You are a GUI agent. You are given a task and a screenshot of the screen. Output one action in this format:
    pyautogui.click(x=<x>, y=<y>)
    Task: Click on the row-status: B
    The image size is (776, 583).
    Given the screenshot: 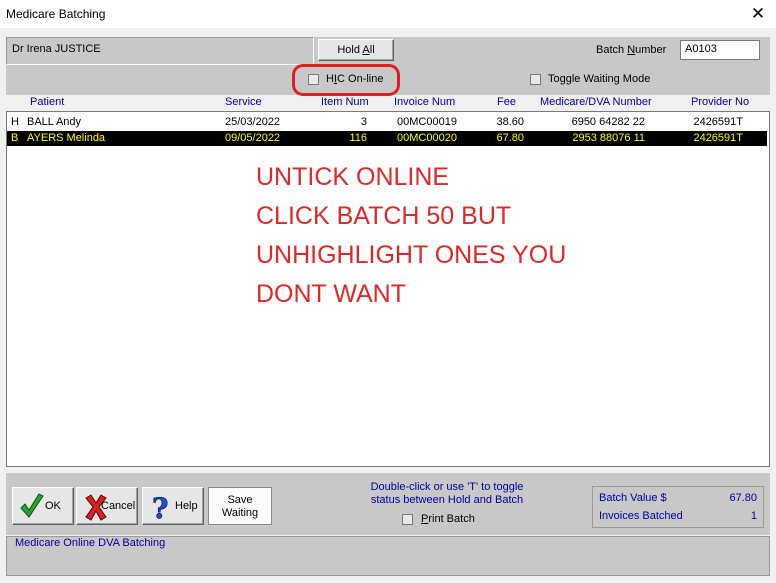 What is the action you would take?
    pyautogui.click(x=15, y=138)
    